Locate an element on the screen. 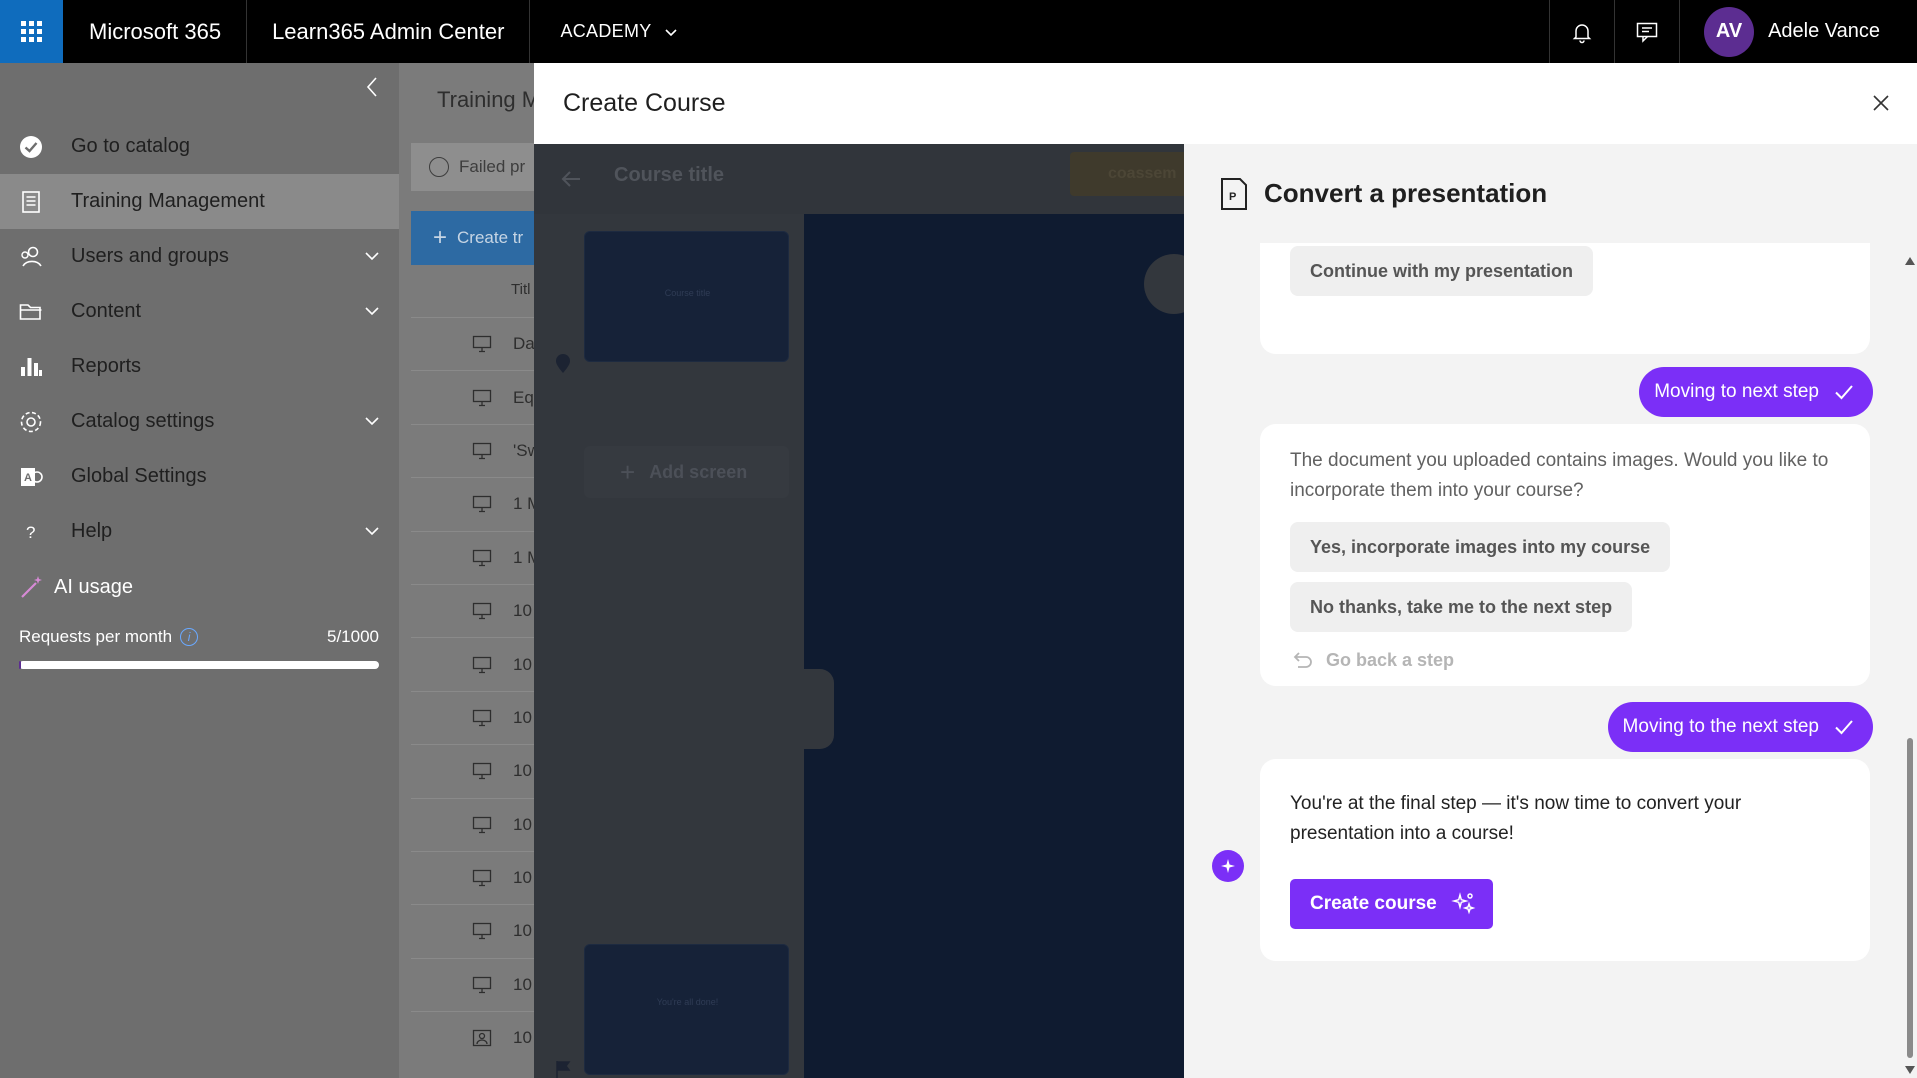  go-back-step-button: Go back a step is located at coordinates (1373, 660).